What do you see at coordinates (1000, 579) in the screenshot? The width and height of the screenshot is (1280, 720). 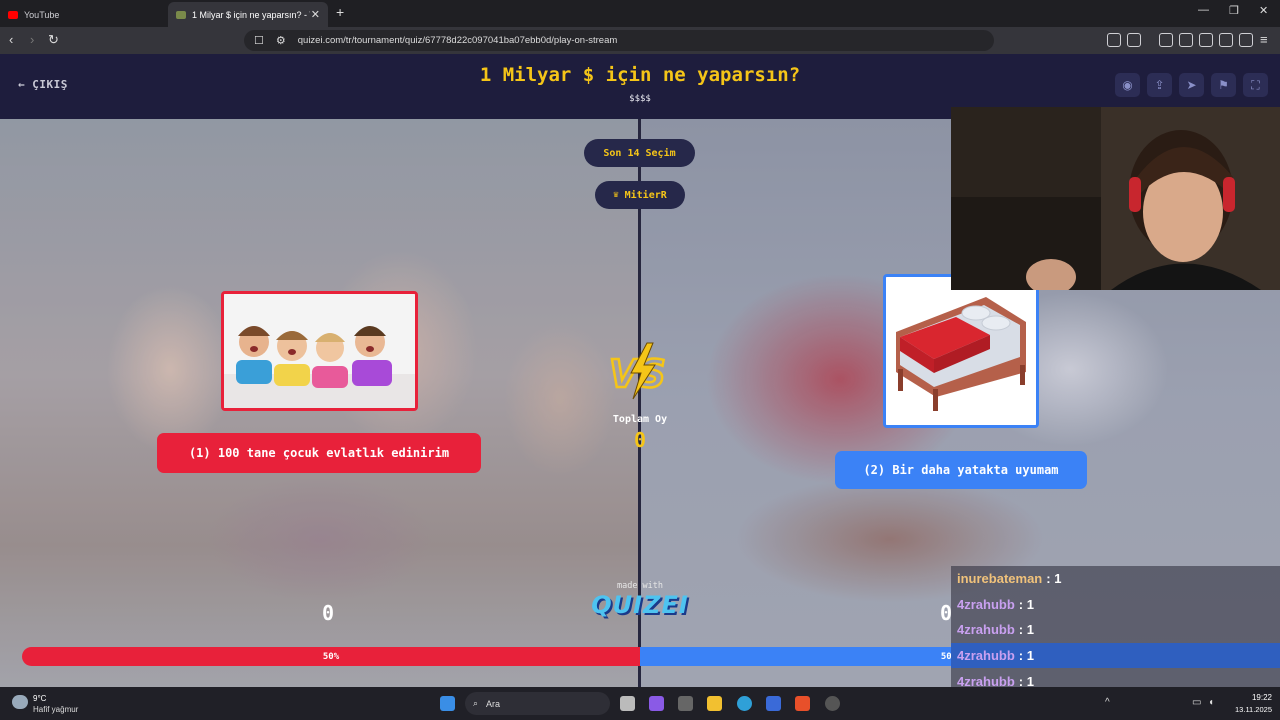 I see `chat-username: inurebateman` at bounding box center [1000, 579].